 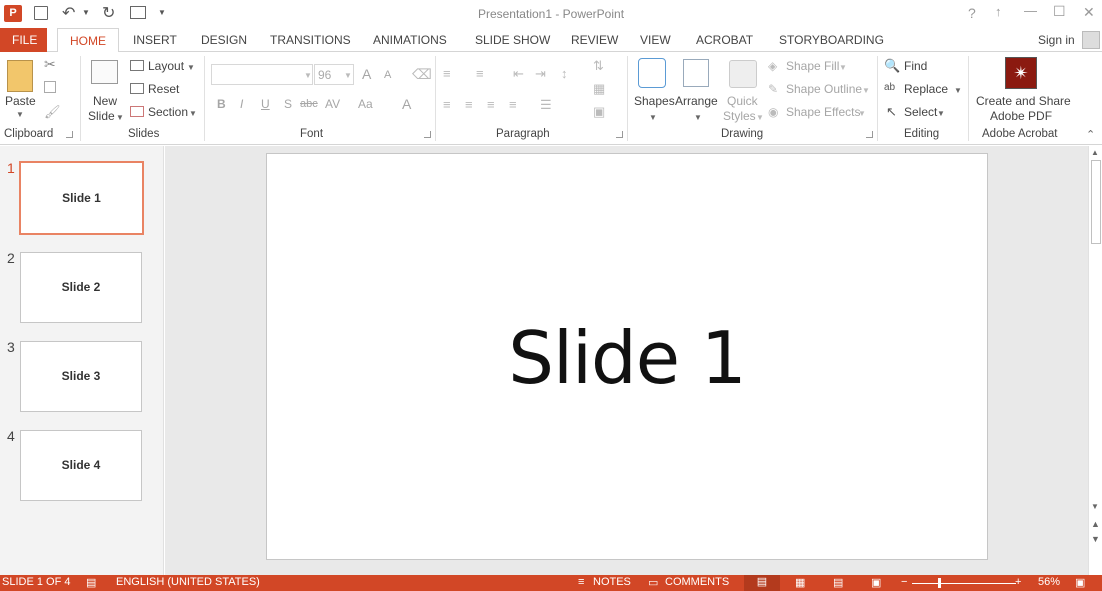 I want to click on shapes-dropdown-icon: ▼, so click(x=653, y=117).